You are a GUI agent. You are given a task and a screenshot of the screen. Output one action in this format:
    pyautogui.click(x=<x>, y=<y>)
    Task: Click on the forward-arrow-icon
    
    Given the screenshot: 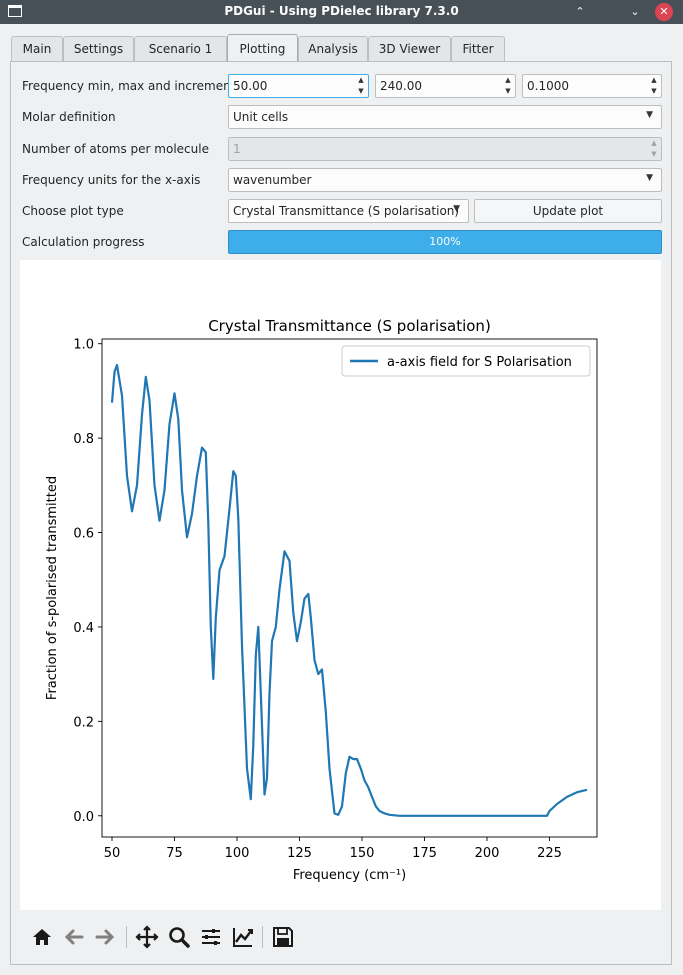 What is the action you would take?
    pyautogui.click(x=105, y=937)
    